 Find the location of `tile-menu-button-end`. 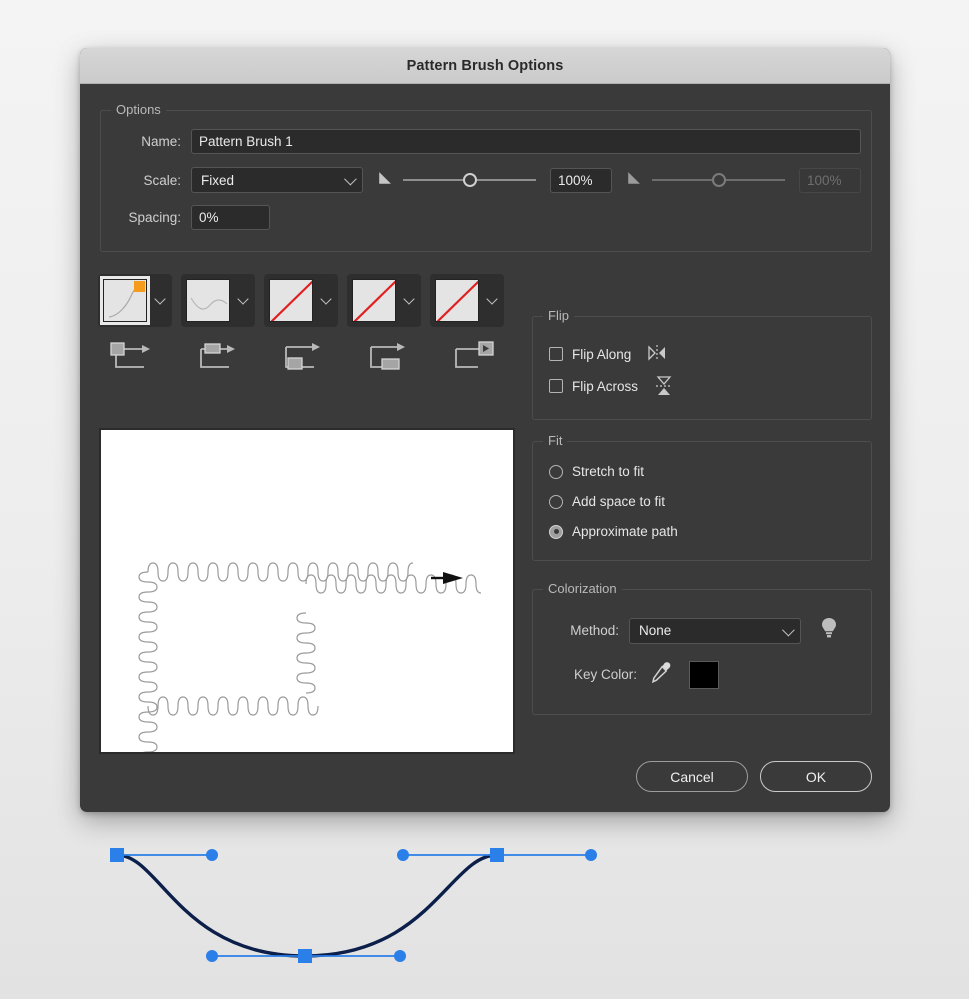

tile-menu-button-end is located at coordinates (492, 298).